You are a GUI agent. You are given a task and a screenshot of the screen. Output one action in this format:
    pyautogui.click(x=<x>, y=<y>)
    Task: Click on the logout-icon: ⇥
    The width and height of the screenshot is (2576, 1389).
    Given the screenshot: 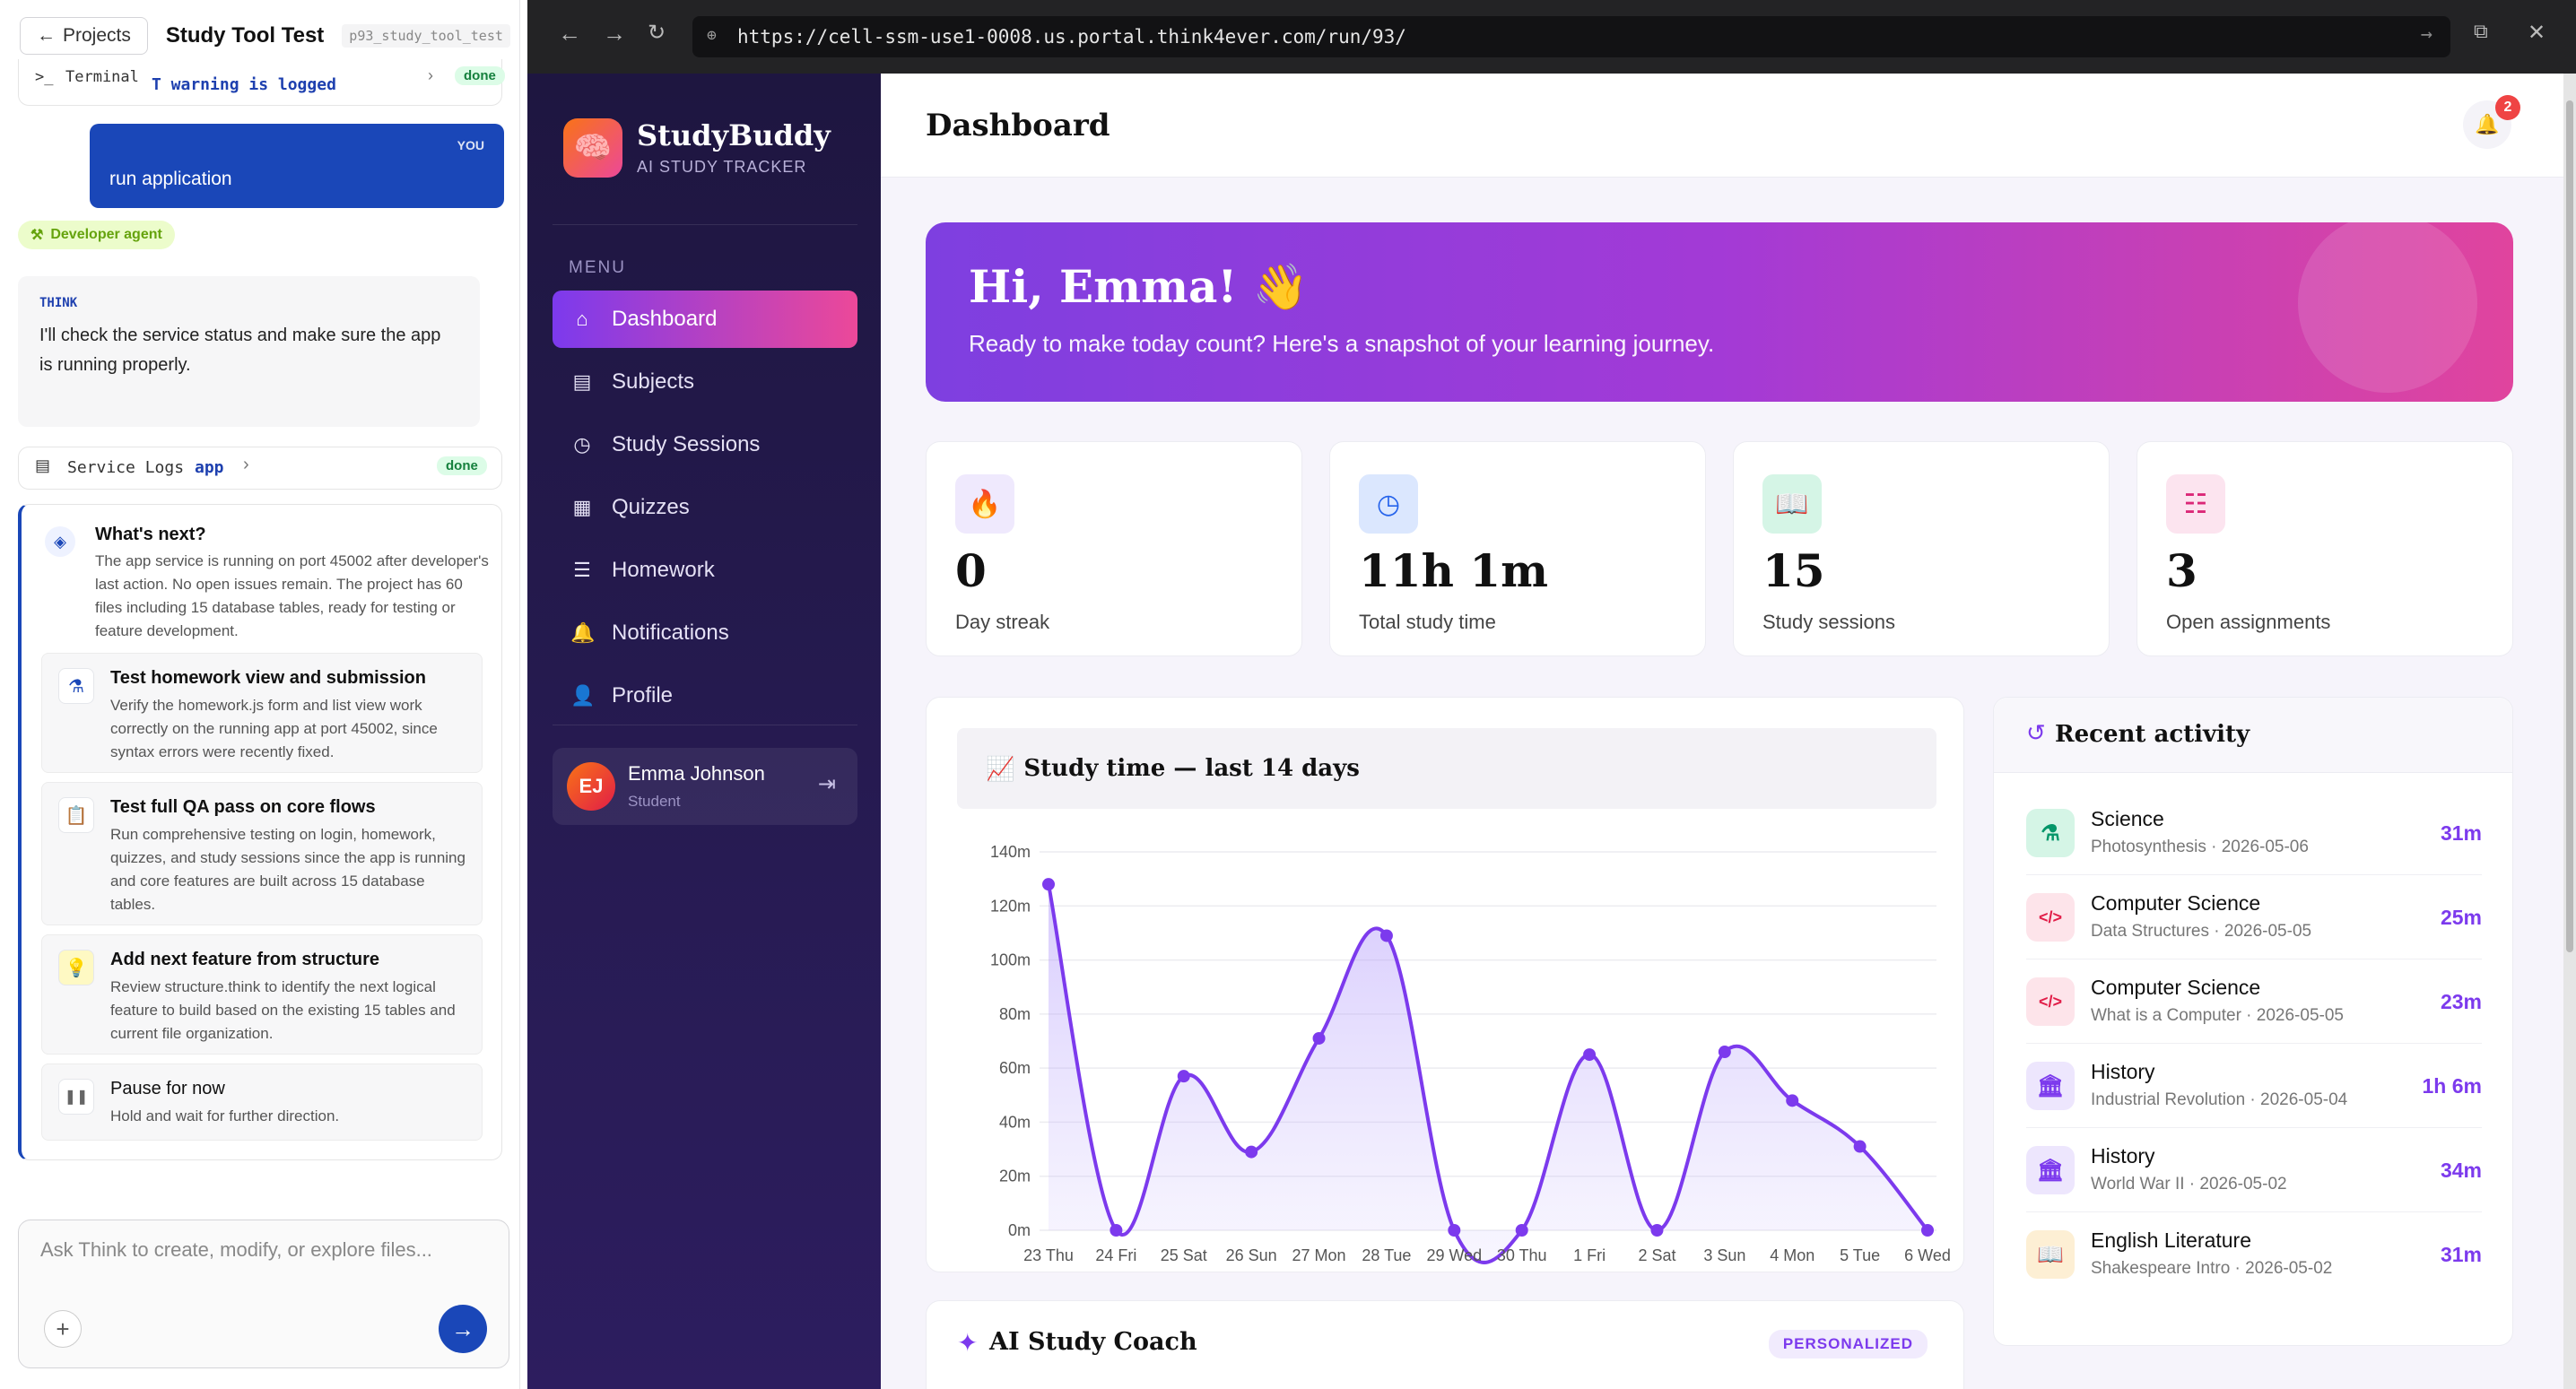 What is the action you would take?
    pyautogui.click(x=827, y=784)
    